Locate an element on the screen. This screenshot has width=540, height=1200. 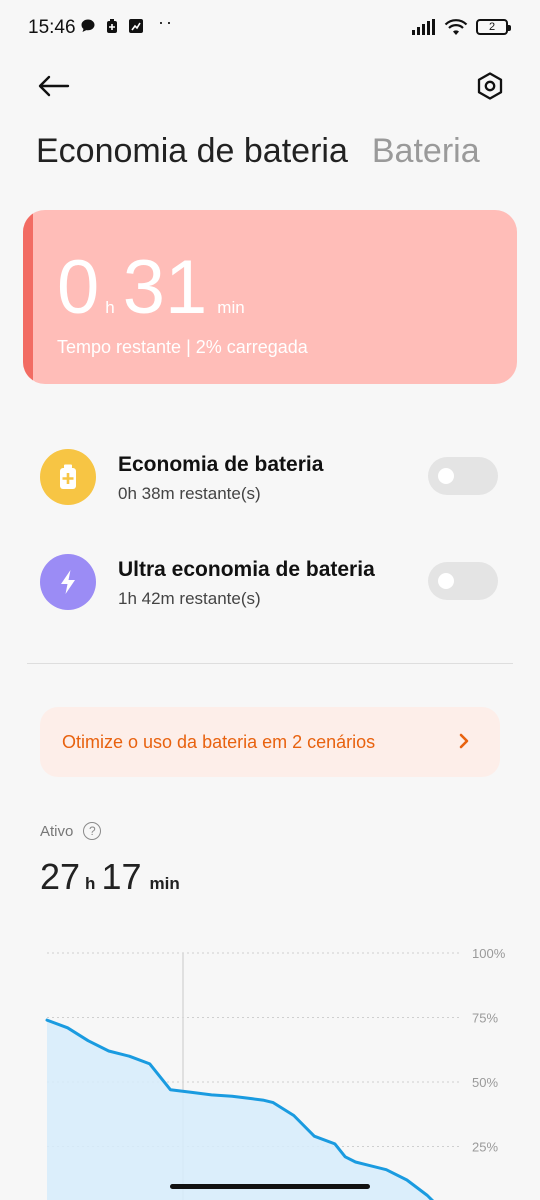
battery-saver-notif-icon is located at coordinates (112, 26).